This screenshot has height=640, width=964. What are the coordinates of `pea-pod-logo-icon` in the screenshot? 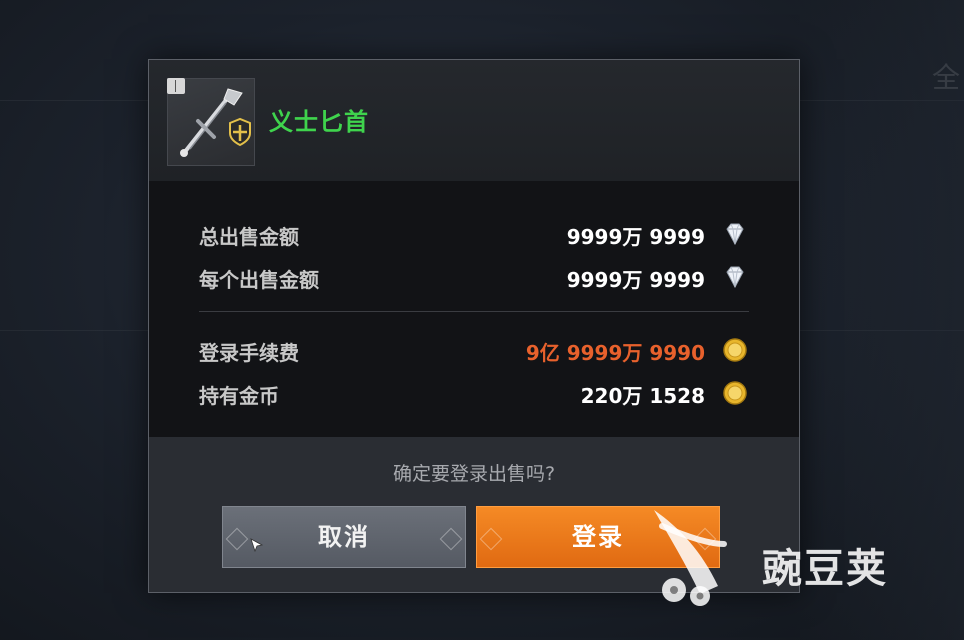 It's located at (690, 558).